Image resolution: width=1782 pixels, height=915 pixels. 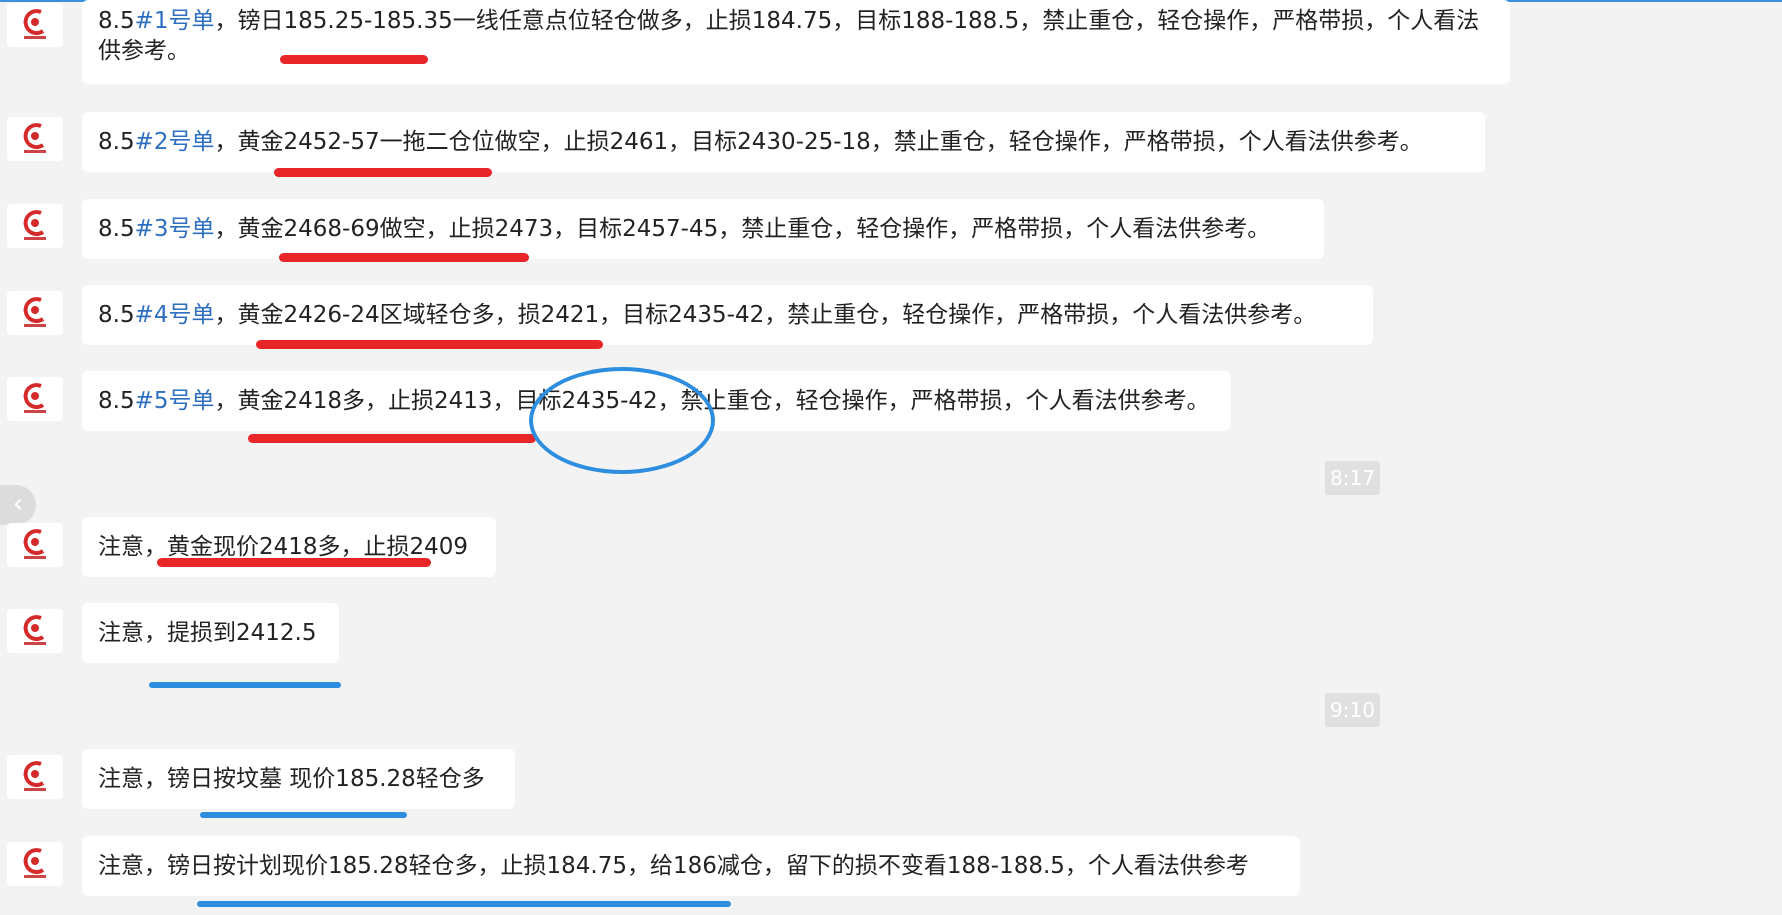 I want to click on order-tag: #4号单, so click(x=174, y=315).